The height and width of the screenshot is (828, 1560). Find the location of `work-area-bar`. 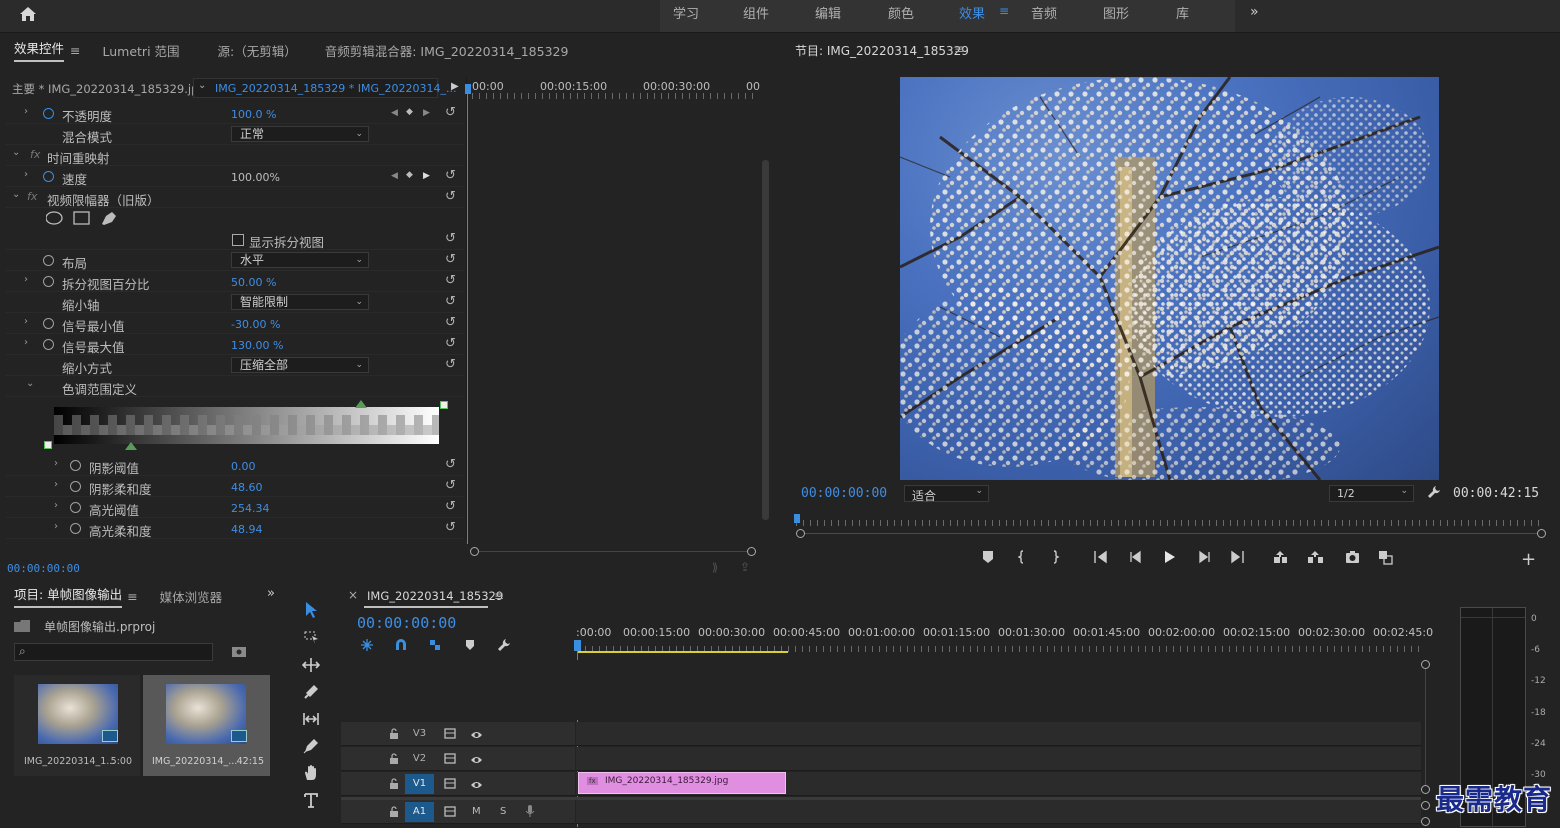

work-area-bar is located at coordinates (683, 652).